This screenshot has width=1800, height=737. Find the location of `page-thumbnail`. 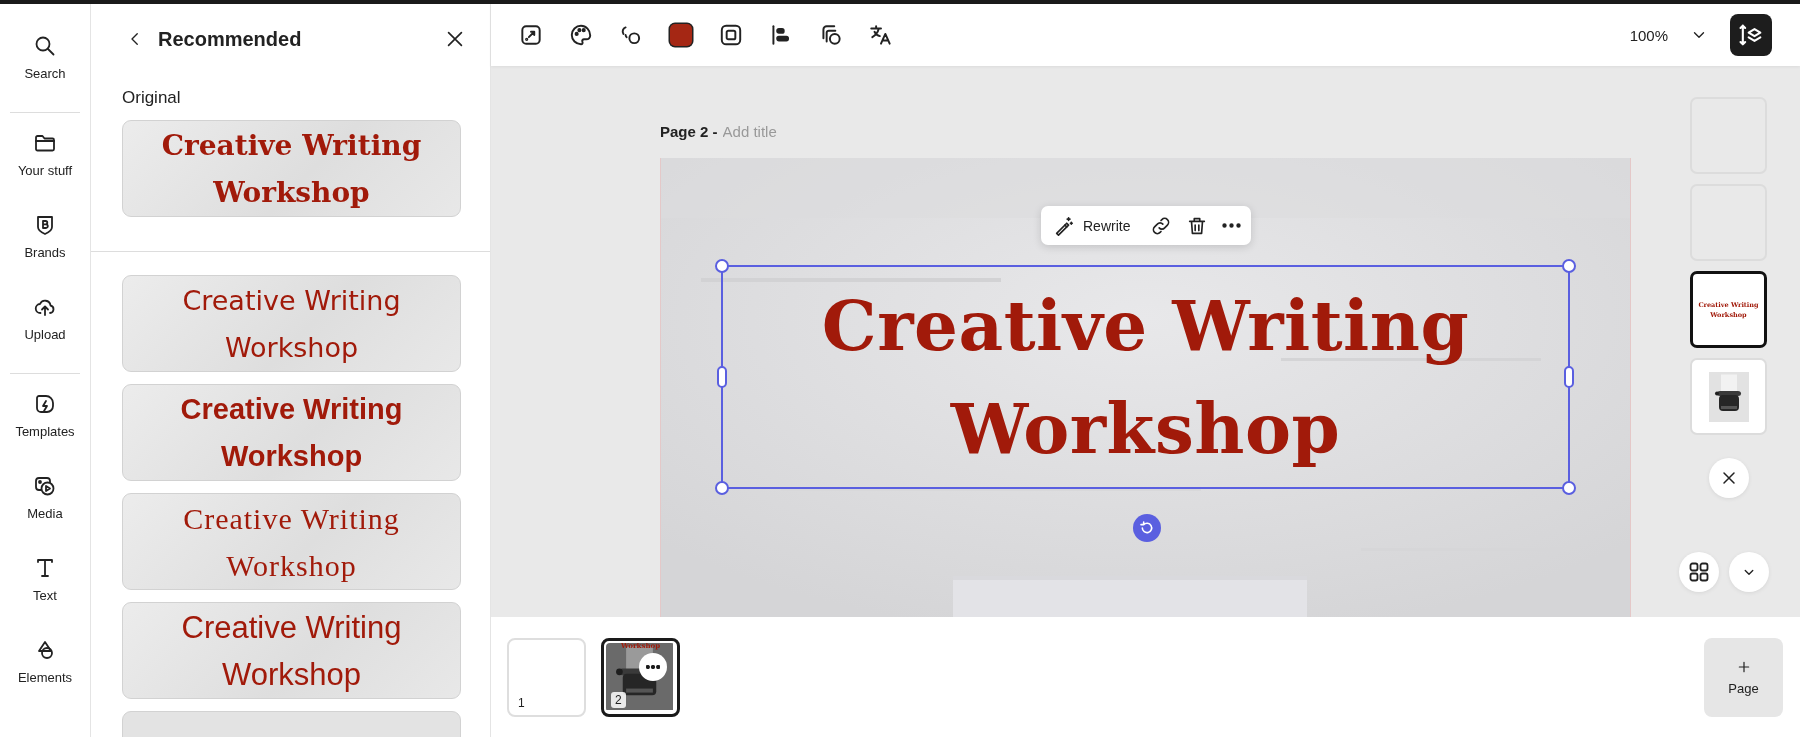

page-thumbnail is located at coordinates (1728, 396).